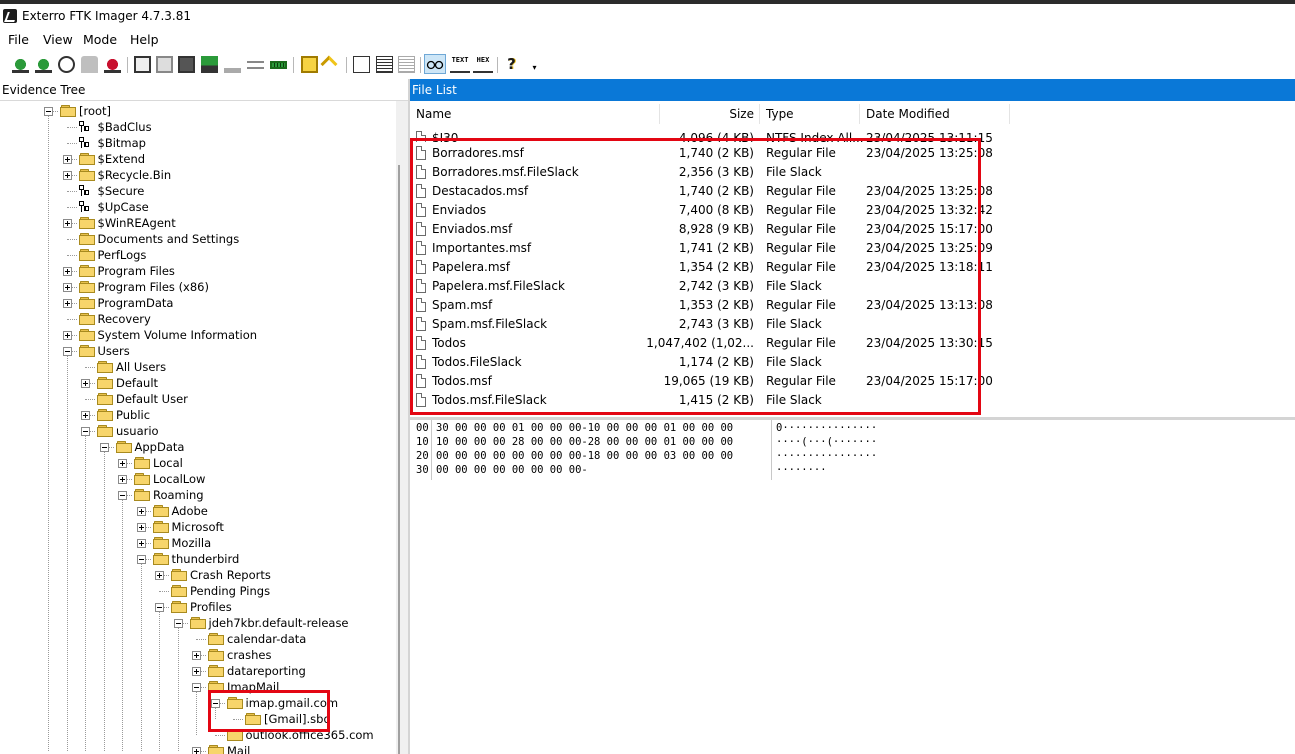  What do you see at coordinates (198, 495) in the screenshot?
I see `tree-node: Roaming` at bounding box center [198, 495].